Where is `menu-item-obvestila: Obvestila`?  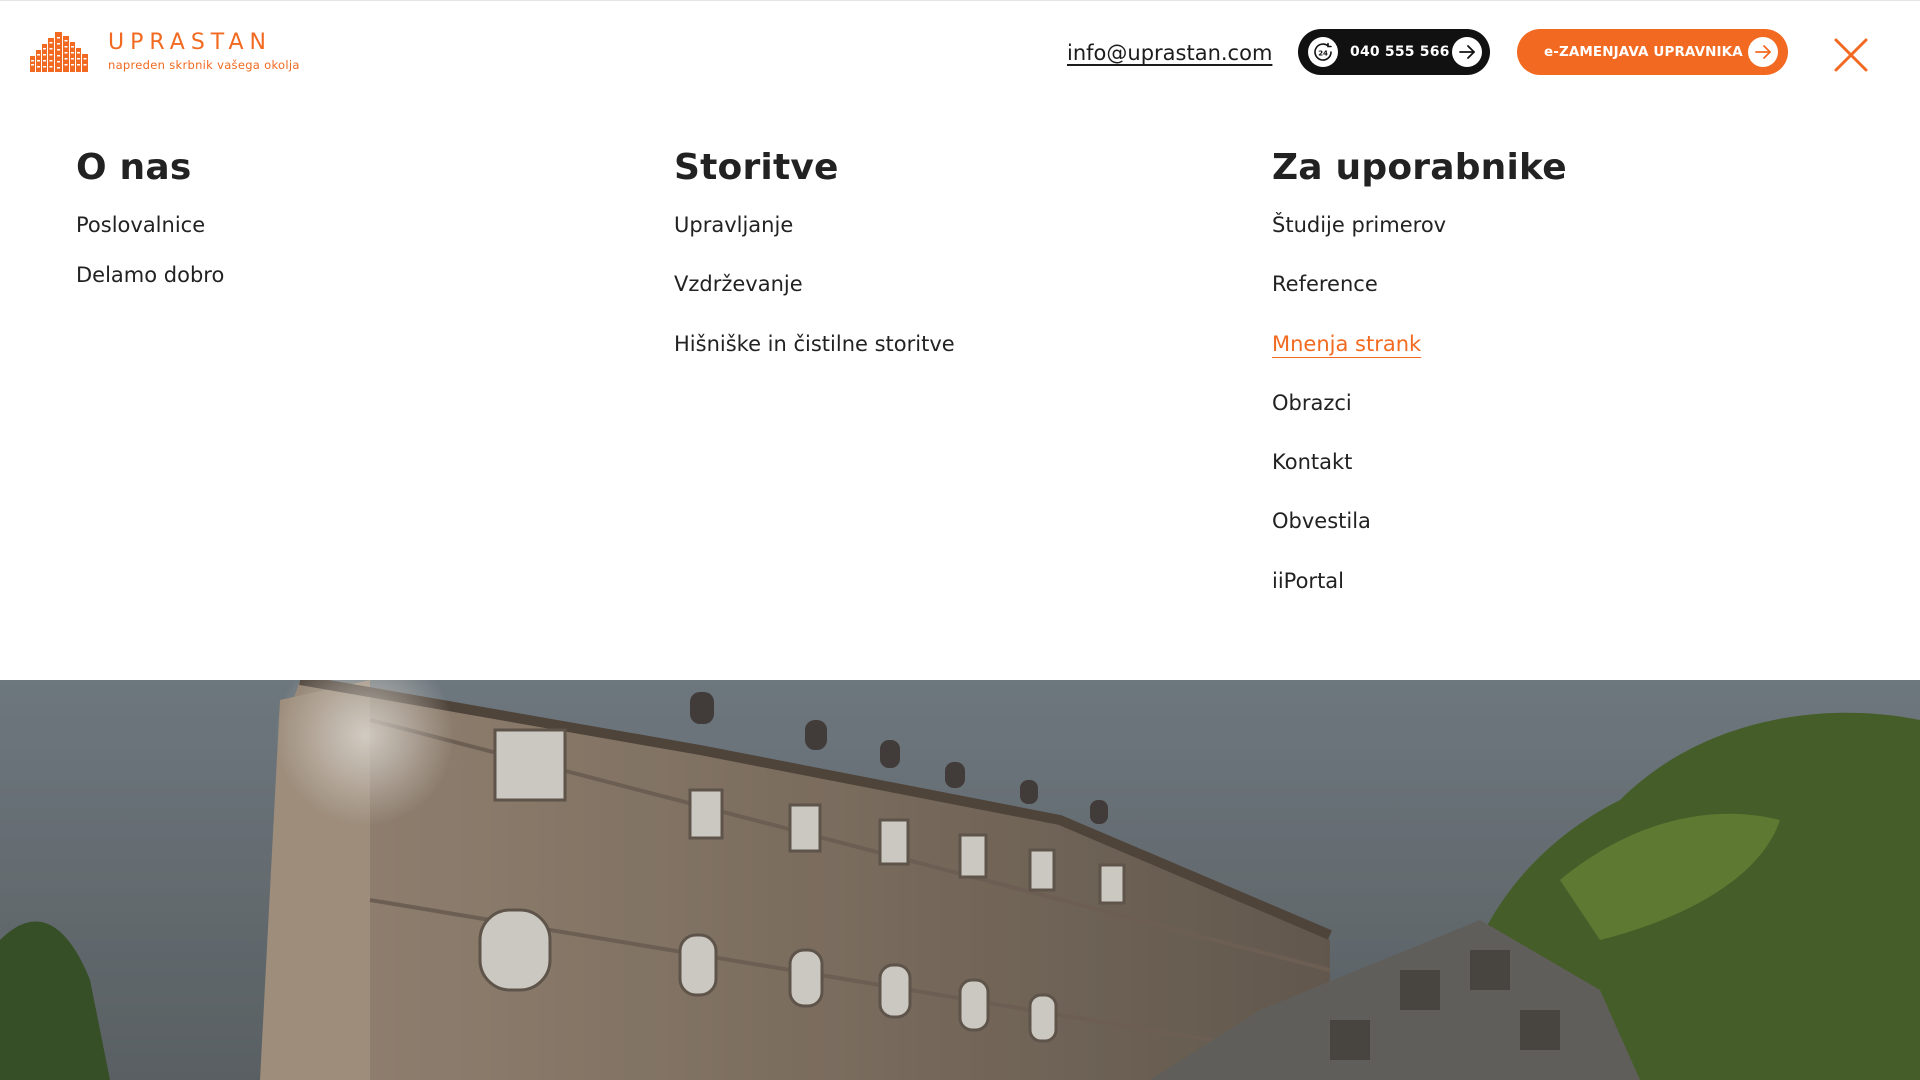
menu-item-obvestila: Obvestila is located at coordinates (1321, 521).